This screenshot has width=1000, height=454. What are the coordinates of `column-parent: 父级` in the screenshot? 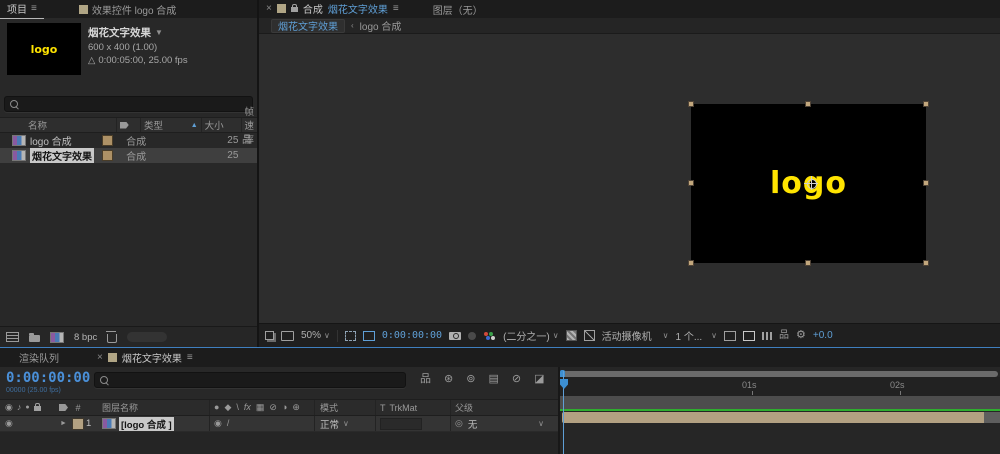 It's located at (504, 407).